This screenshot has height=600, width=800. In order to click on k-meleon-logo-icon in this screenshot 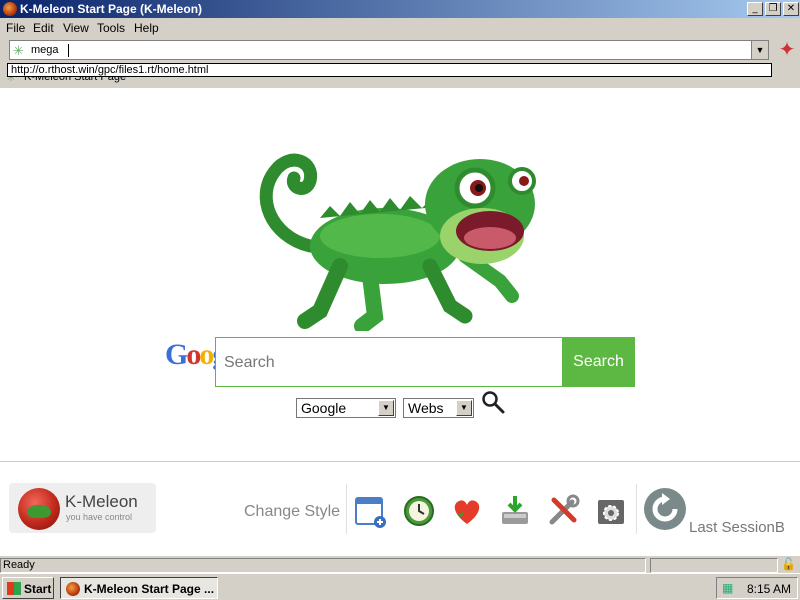, I will do `click(39, 509)`.